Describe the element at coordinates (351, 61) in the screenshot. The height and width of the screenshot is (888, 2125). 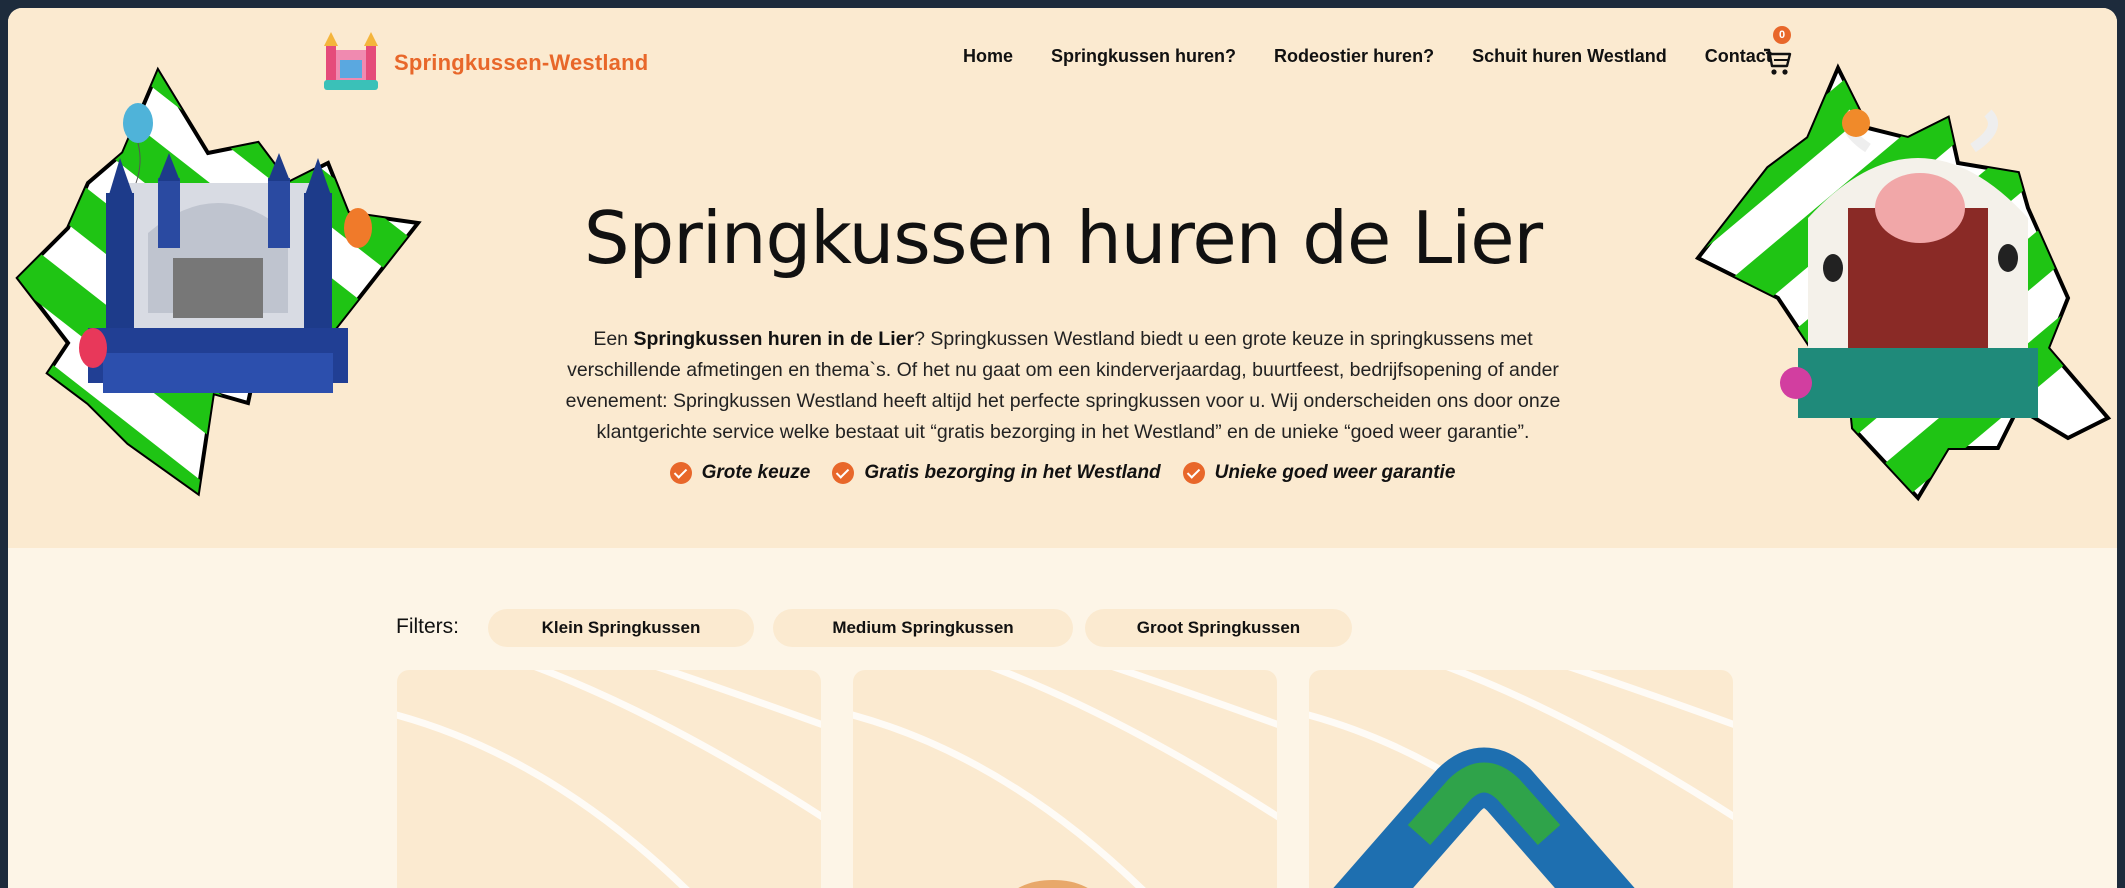
I see `castle-logo-icon` at that location.